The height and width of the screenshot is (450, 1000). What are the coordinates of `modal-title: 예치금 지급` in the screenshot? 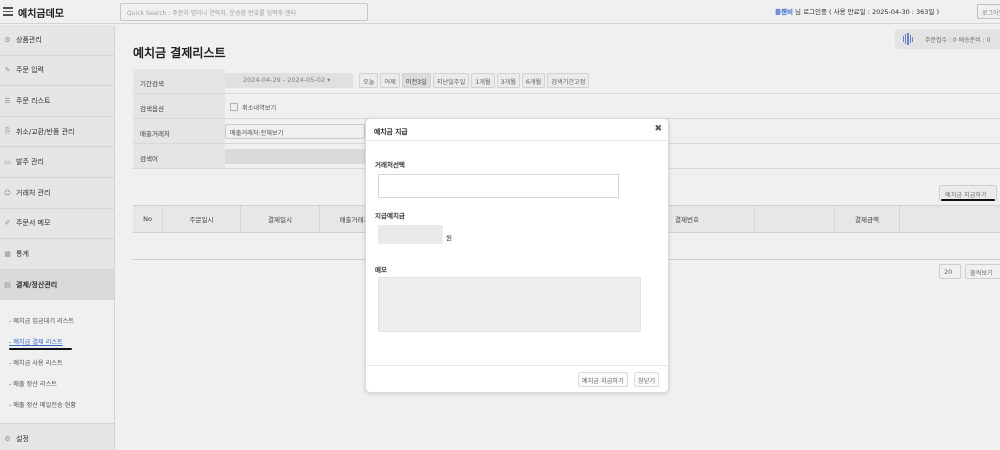 It's located at (391, 132).